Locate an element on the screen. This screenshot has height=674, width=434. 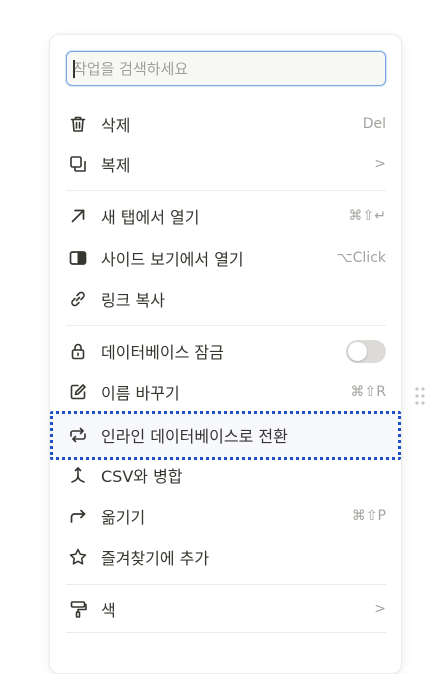
menu-item-open-new-tab: 새 탭에서 열기 ⌘⇧↵ is located at coordinates (226, 216).